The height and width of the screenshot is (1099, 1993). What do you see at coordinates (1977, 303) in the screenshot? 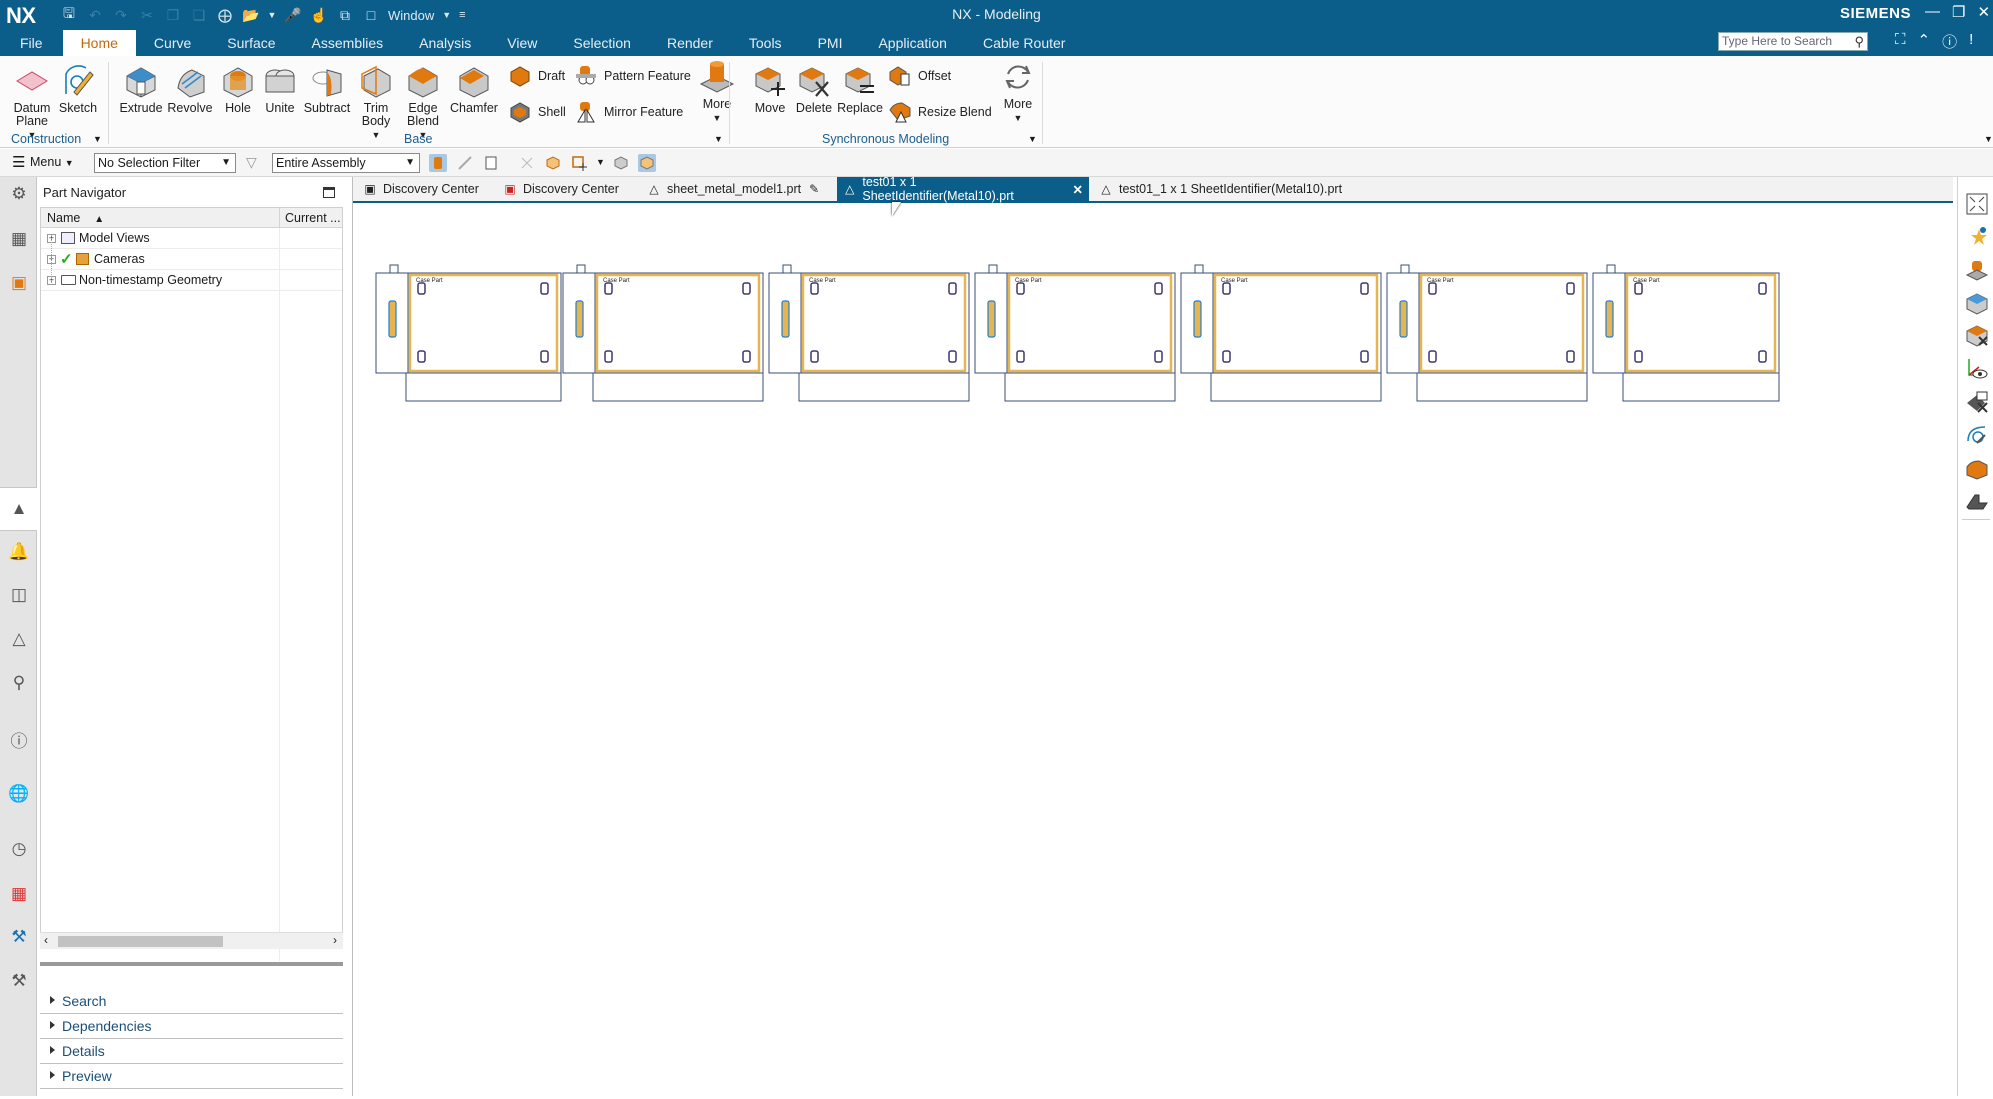
I see `extrude-tool-icon` at bounding box center [1977, 303].